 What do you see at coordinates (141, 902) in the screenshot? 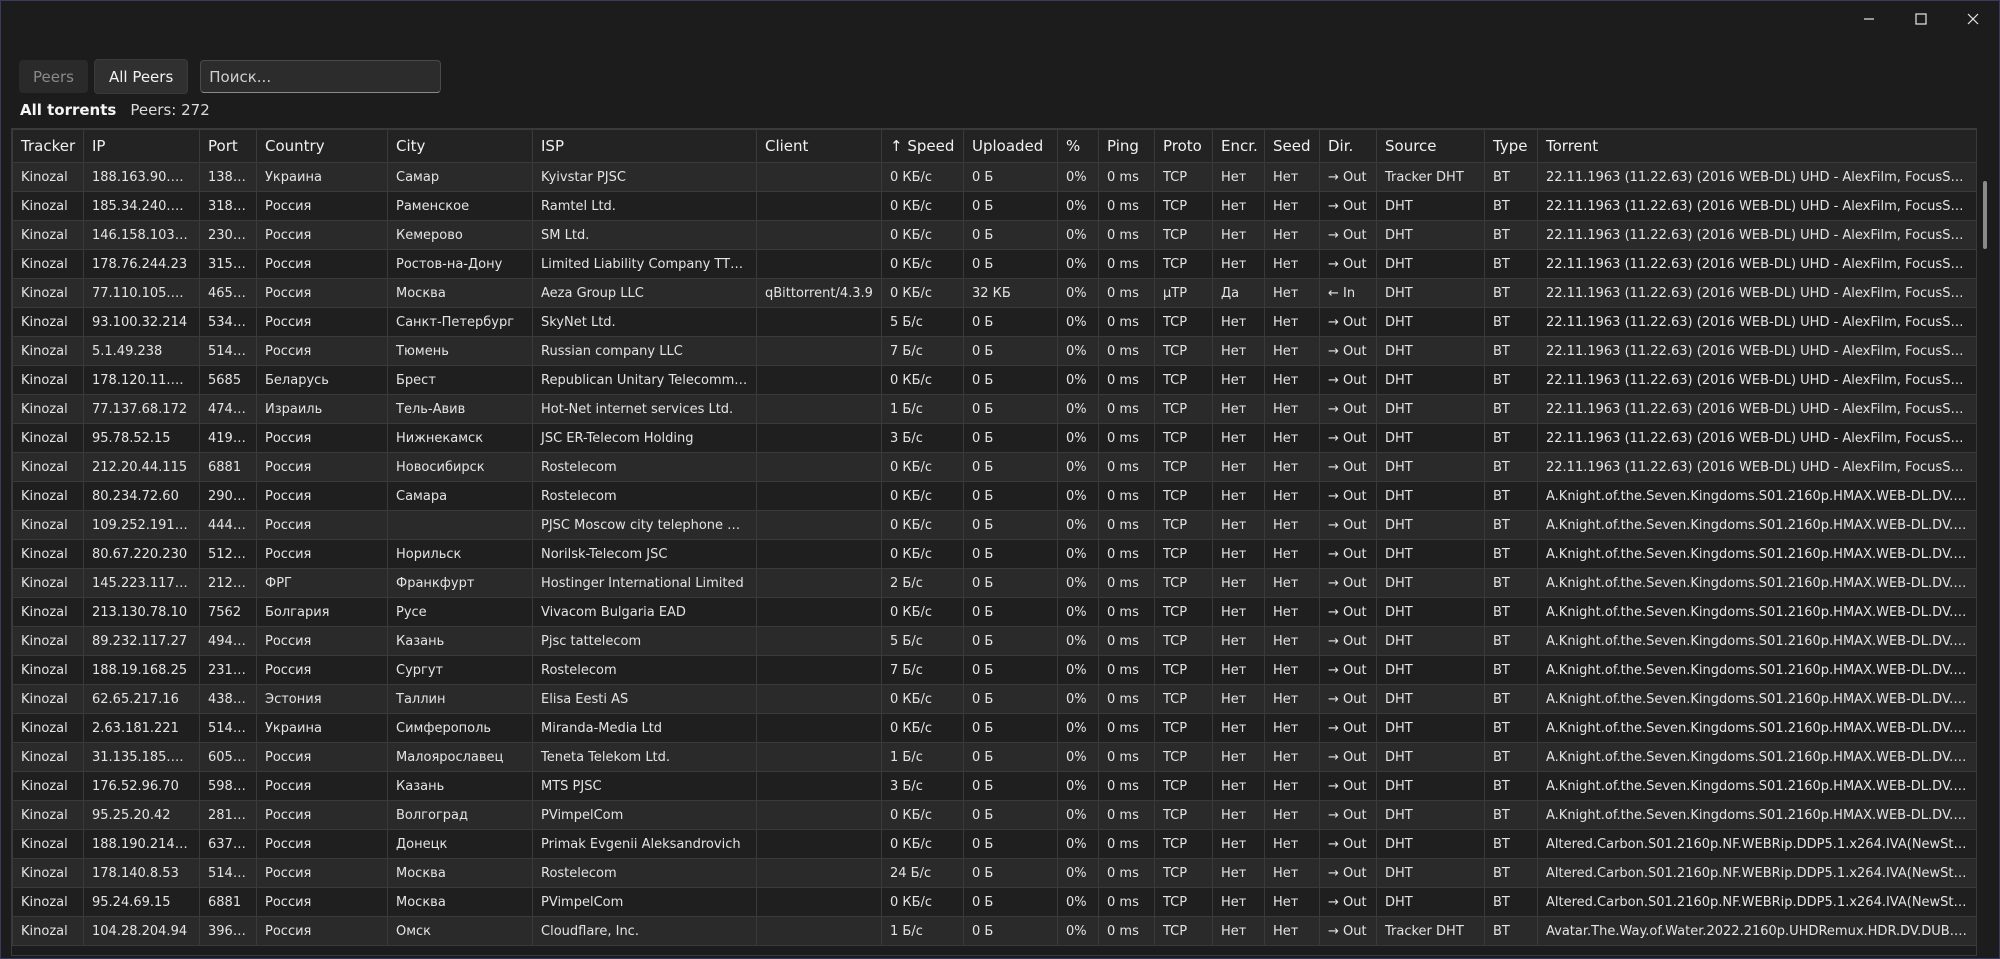
I see `table-cell: 95.24.69.15` at bounding box center [141, 902].